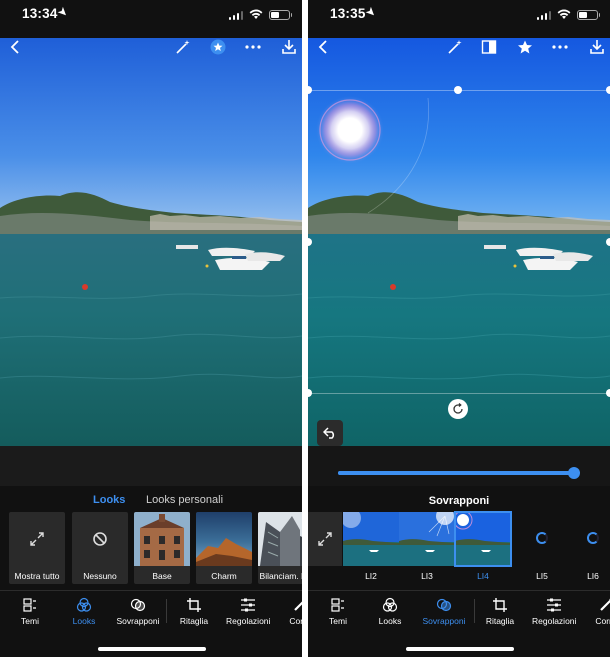 This screenshot has height=657, width=610. What do you see at coordinates (151, 16) in the screenshot?
I see `status-bar: 13:34 ➤` at bounding box center [151, 16].